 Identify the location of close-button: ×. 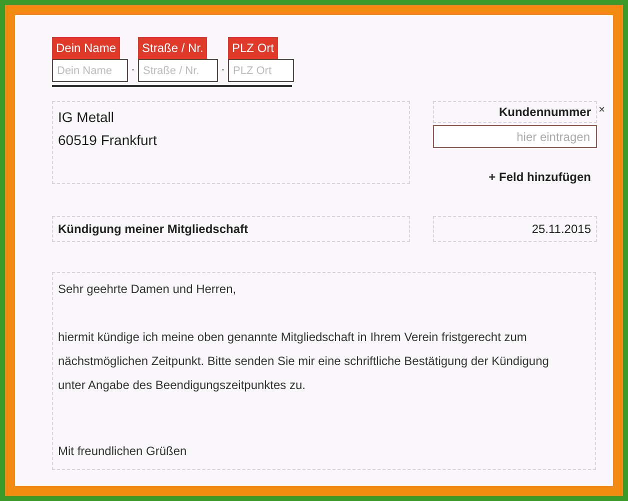
(601, 110).